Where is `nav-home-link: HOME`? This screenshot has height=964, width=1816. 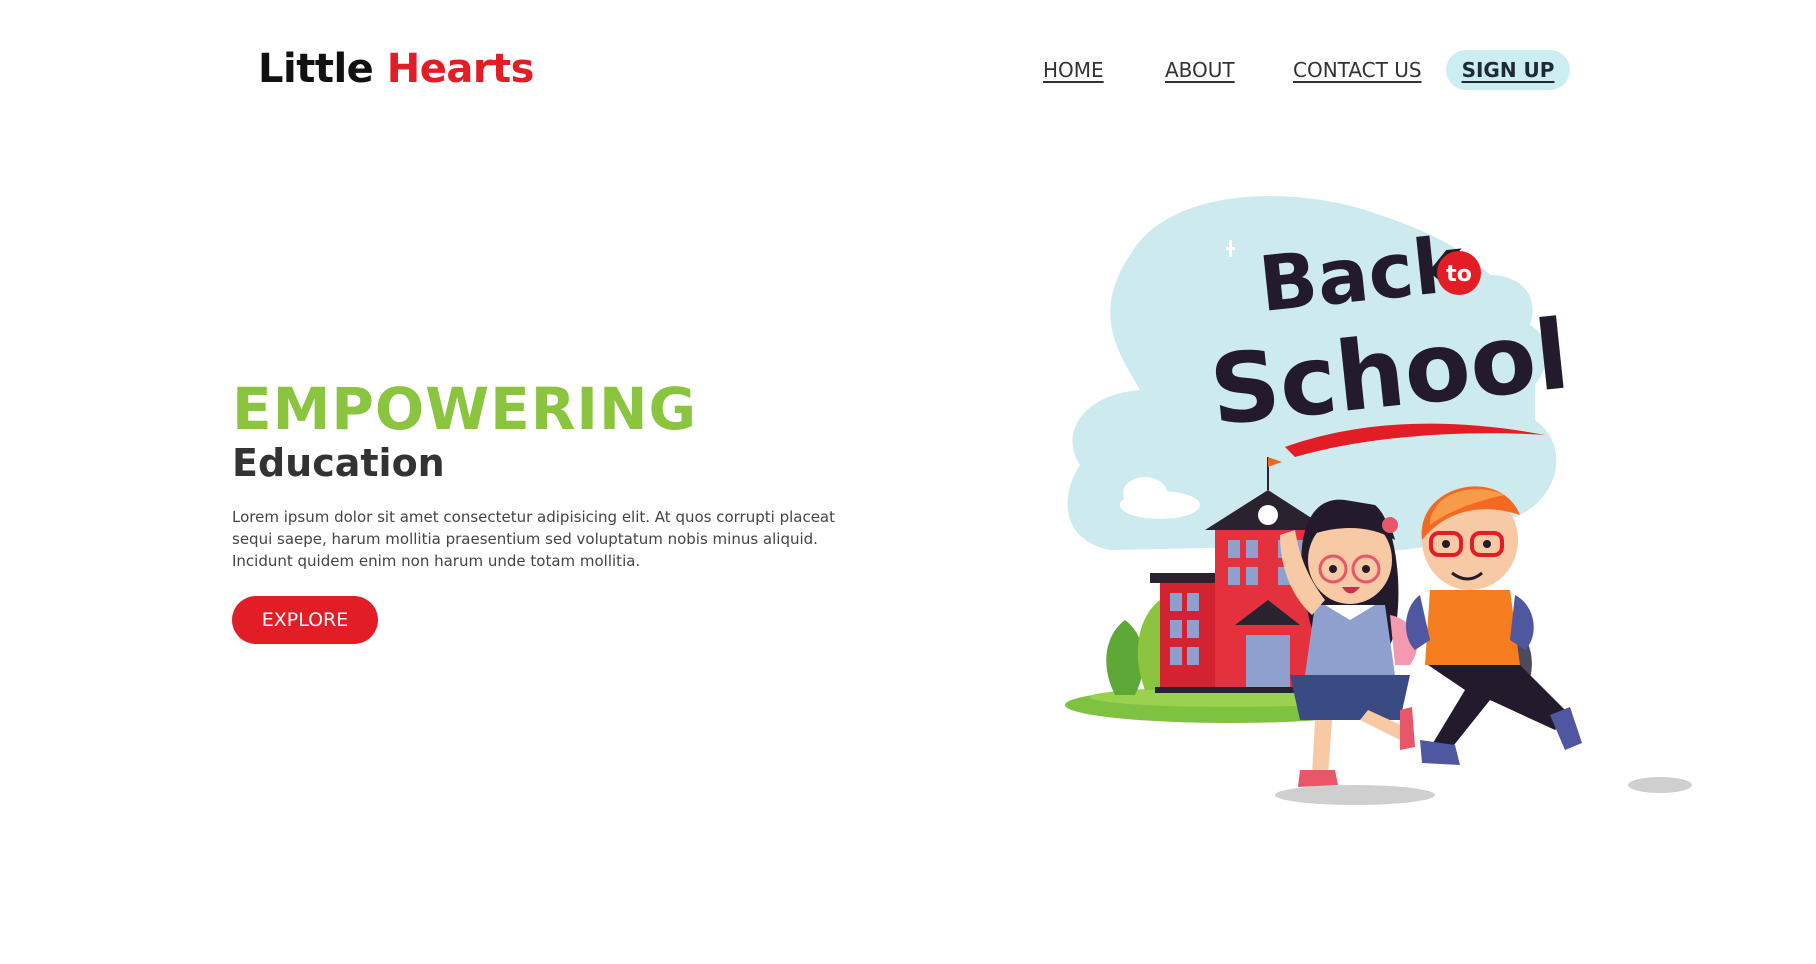 nav-home-link: HOME is located at coordinates (1073, 70).